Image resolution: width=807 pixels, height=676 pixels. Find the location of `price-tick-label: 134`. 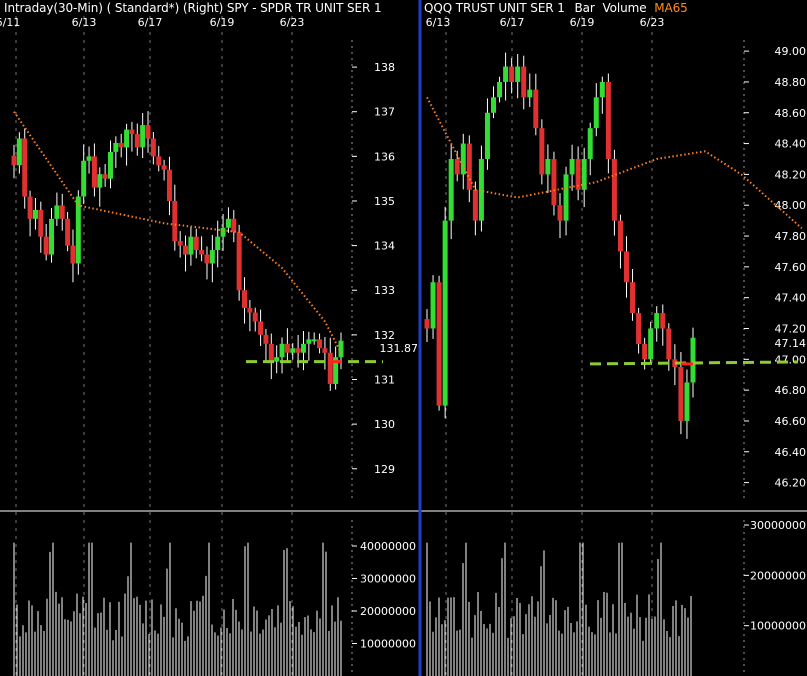

price-tick-label: 134 is located at coordinates (384, 246).